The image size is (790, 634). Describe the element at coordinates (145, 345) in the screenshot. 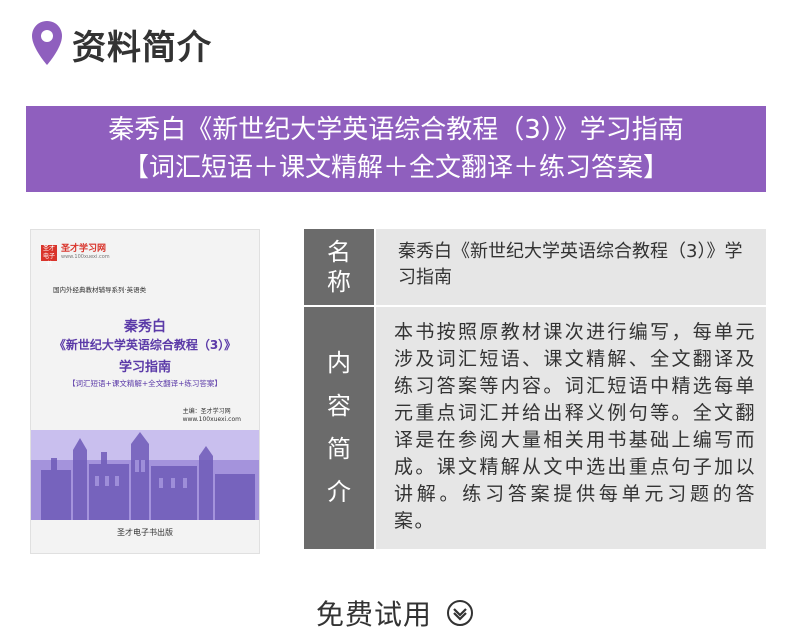

I see `cover-title: 《新世纪大学英语综合教程（3）》` at that location.